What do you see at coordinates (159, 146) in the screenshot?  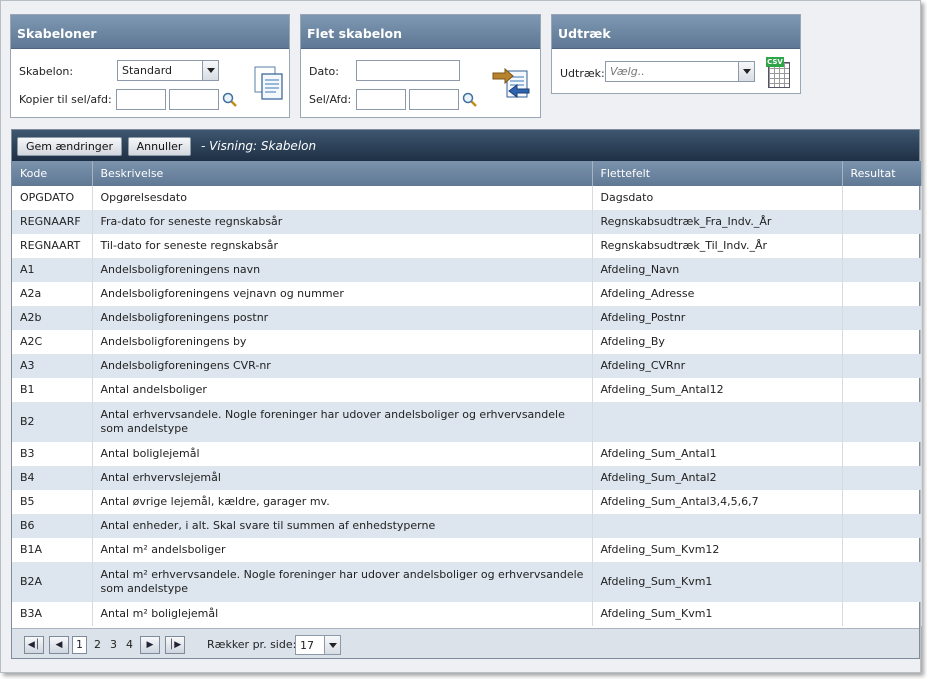 I see `cancel-button: Annuller` at bounding box center [159, 146].